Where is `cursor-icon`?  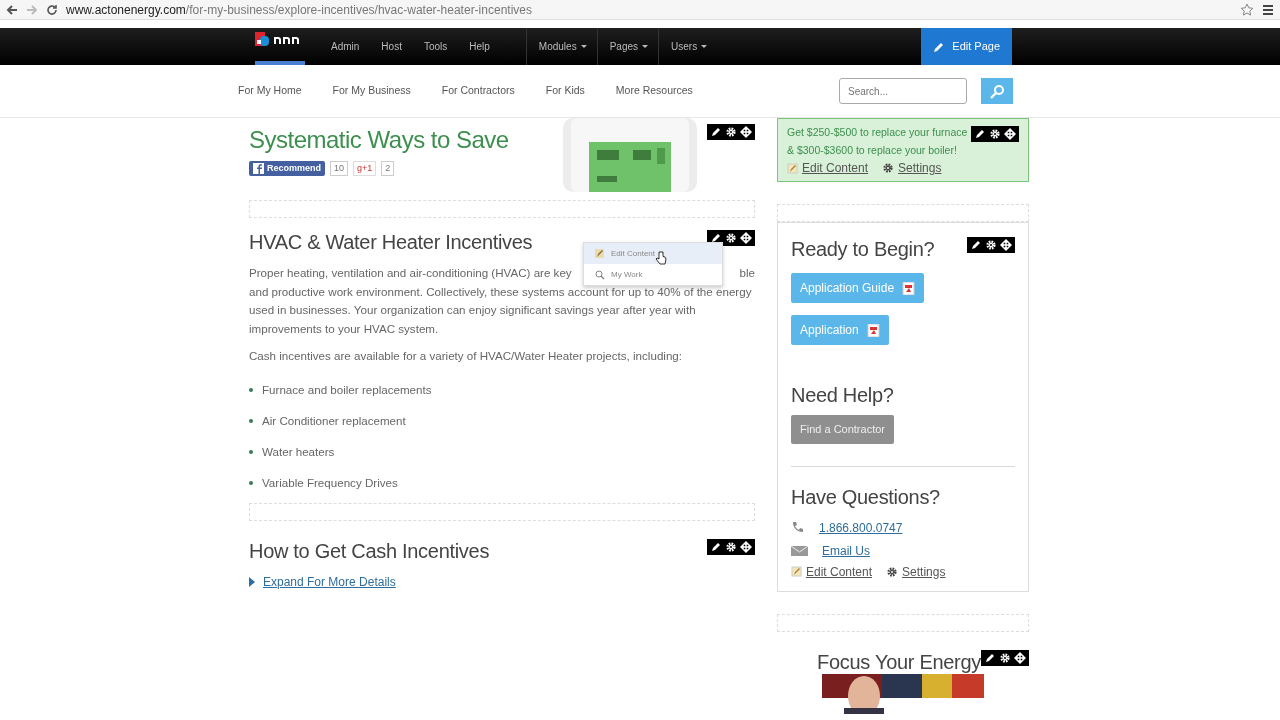
cursor-icon is located at coordinates (661, 258).